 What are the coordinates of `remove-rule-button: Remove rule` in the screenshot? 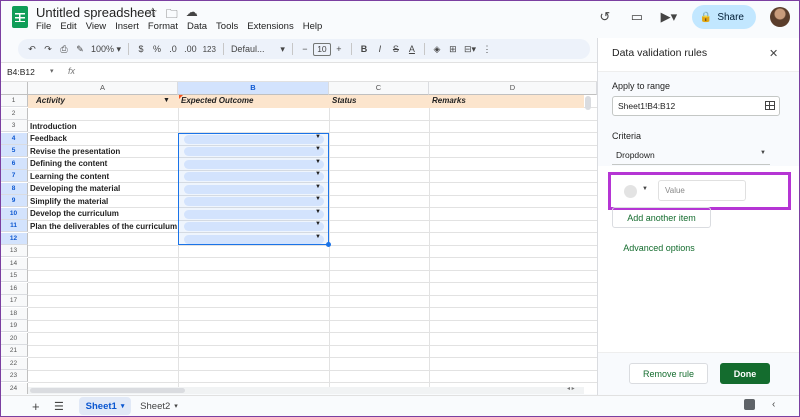 It's located at (668, 373).